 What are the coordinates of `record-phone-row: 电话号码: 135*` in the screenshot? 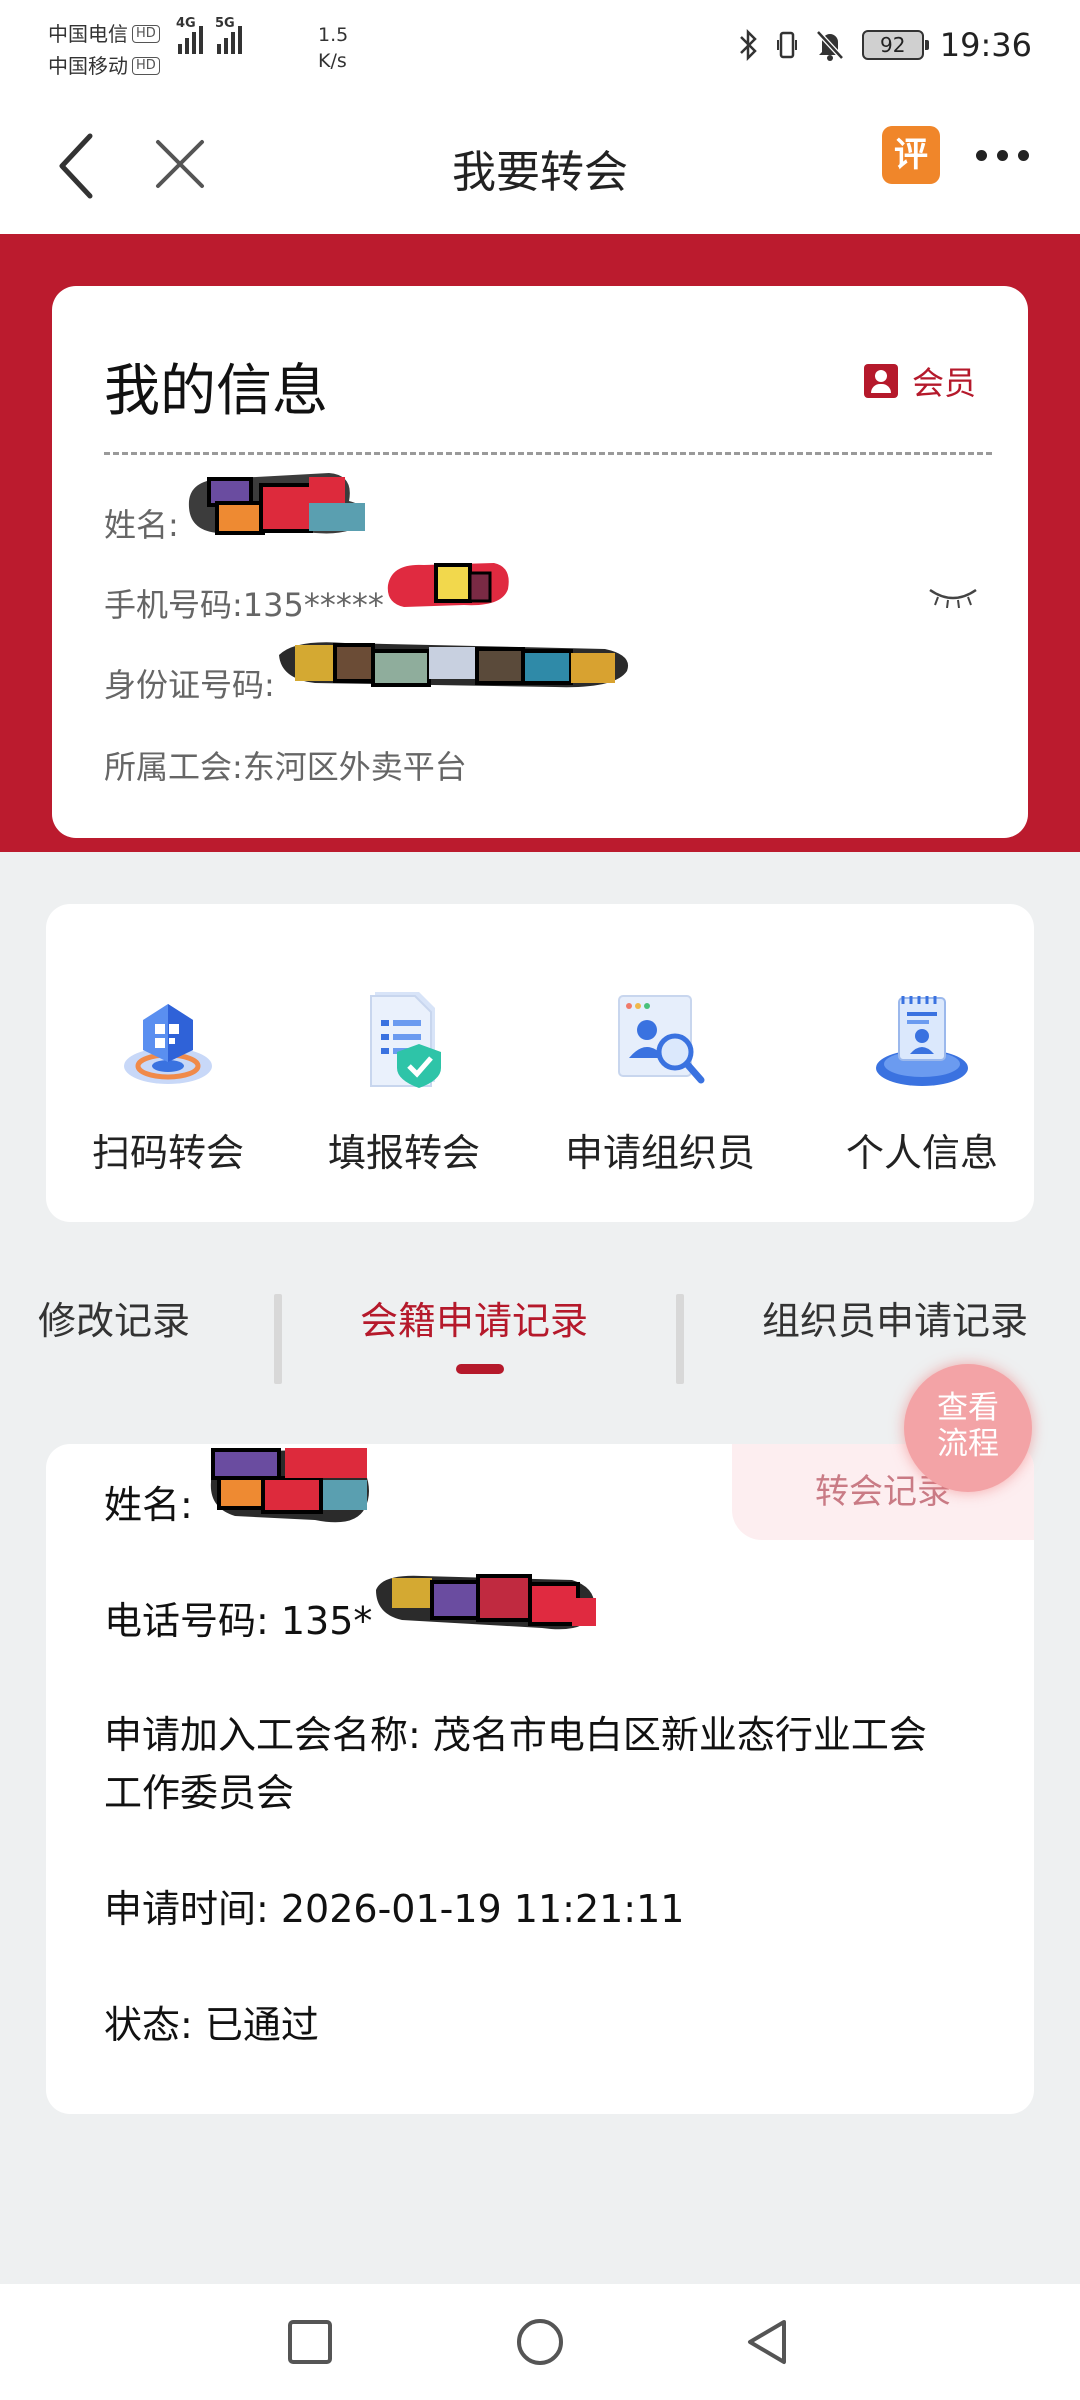 It's located at (554, 1611).